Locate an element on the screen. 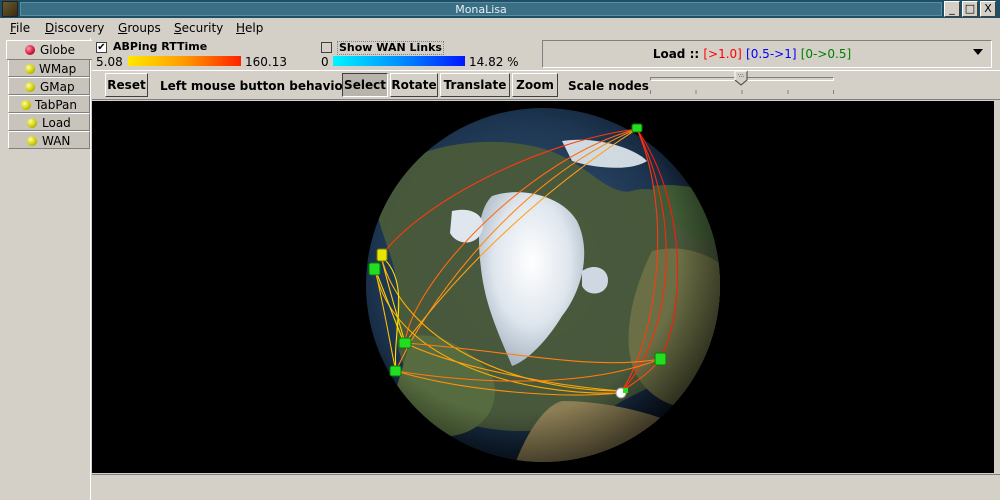 The height and width of the screenshot is (500, 1000). tab-label: GMap is located at coordinates (57, 87).